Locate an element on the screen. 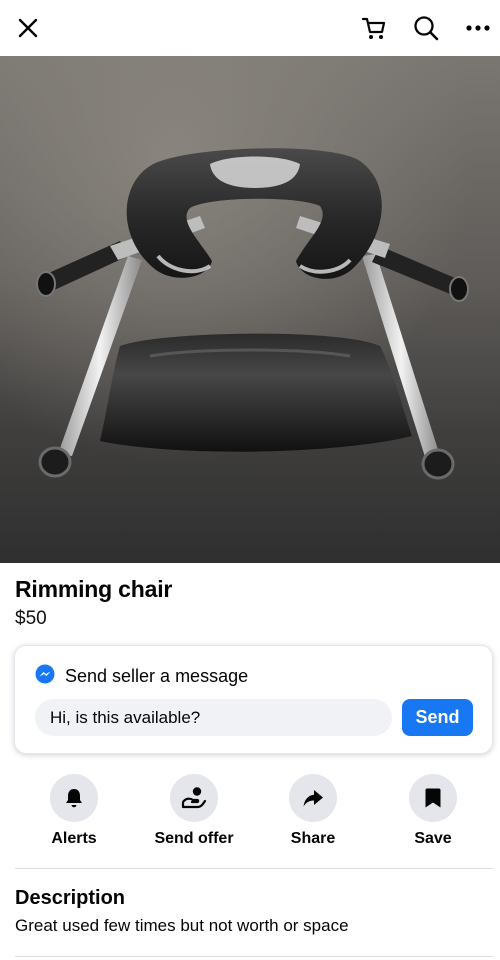 The height and width of the screenshot is (960, 500). send-offer-button: Send offer is located at coordinates (194, 811).